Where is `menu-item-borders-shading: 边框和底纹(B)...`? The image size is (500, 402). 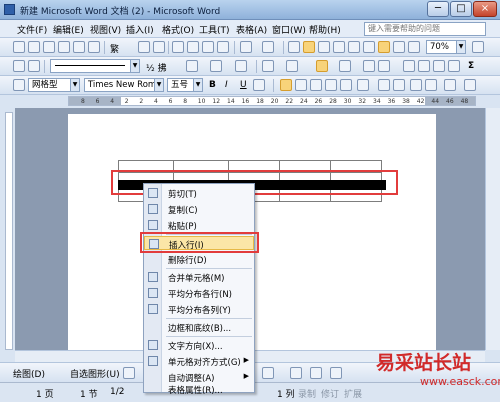
menu-item-borders-shading: 边框和底纹(B)... is located at coordinates (199, 327).